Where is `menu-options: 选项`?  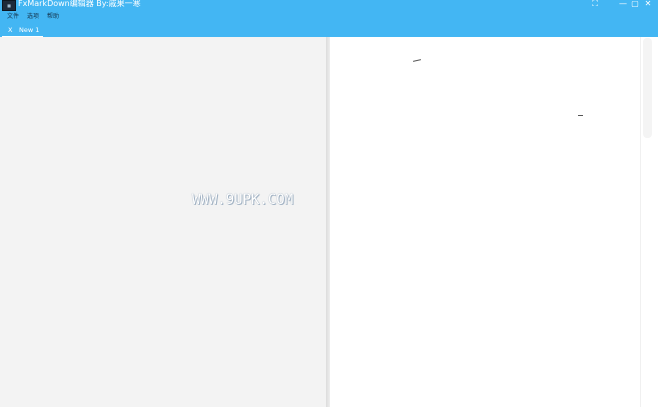
menu-options: 选项 is located at coordinates (33, 17).